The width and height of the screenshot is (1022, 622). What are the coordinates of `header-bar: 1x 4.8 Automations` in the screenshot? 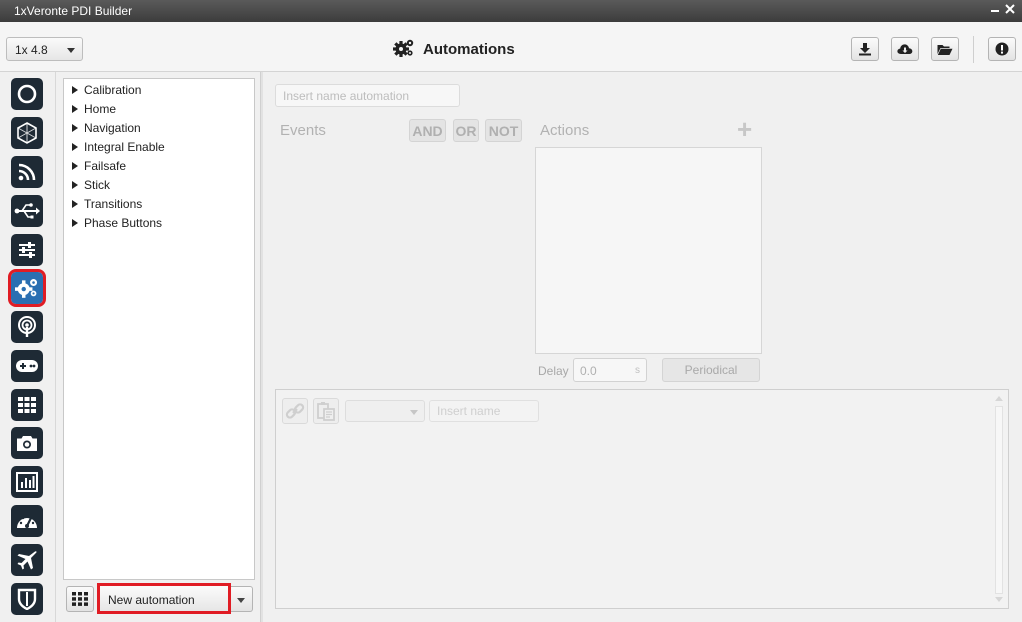 It's located at (511, 47).